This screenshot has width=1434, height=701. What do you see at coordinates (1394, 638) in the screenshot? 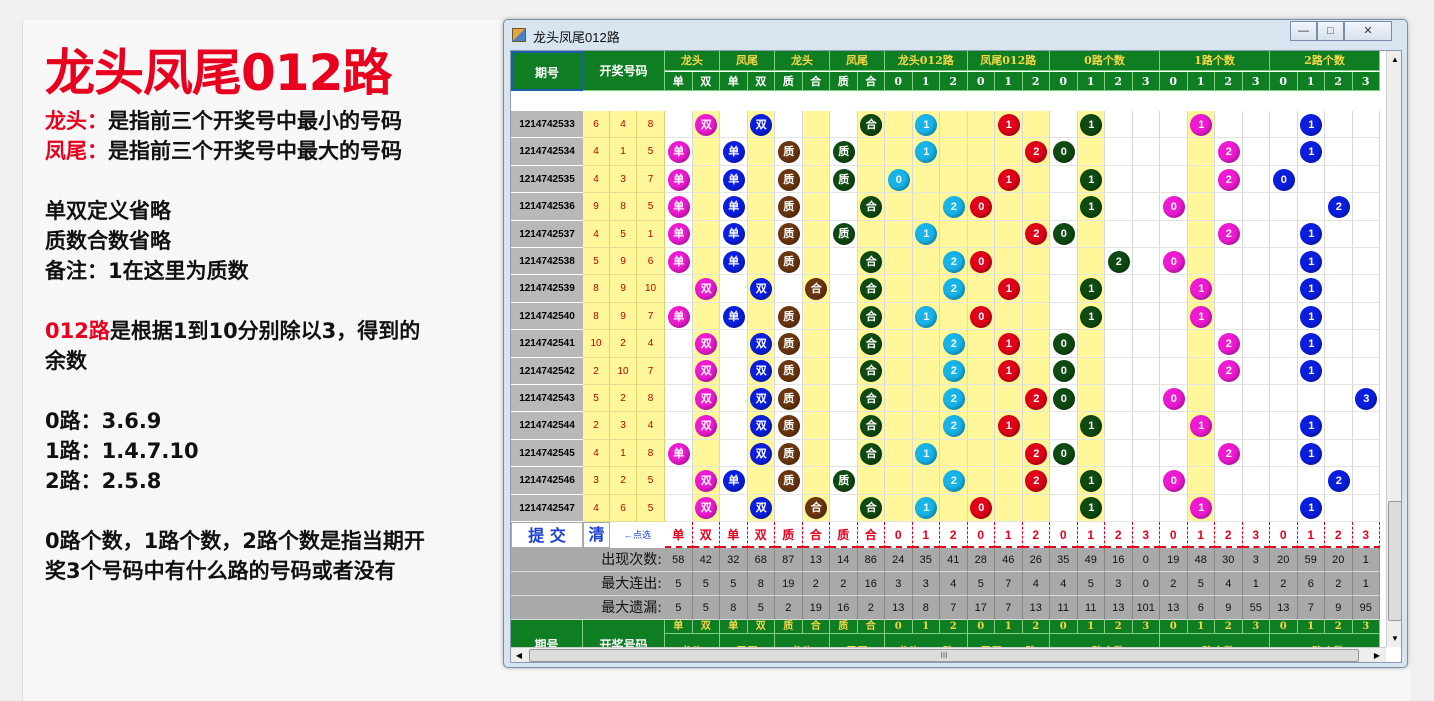
I see `scroll-down-icon: ▼` at bounding box center [1394, 638].